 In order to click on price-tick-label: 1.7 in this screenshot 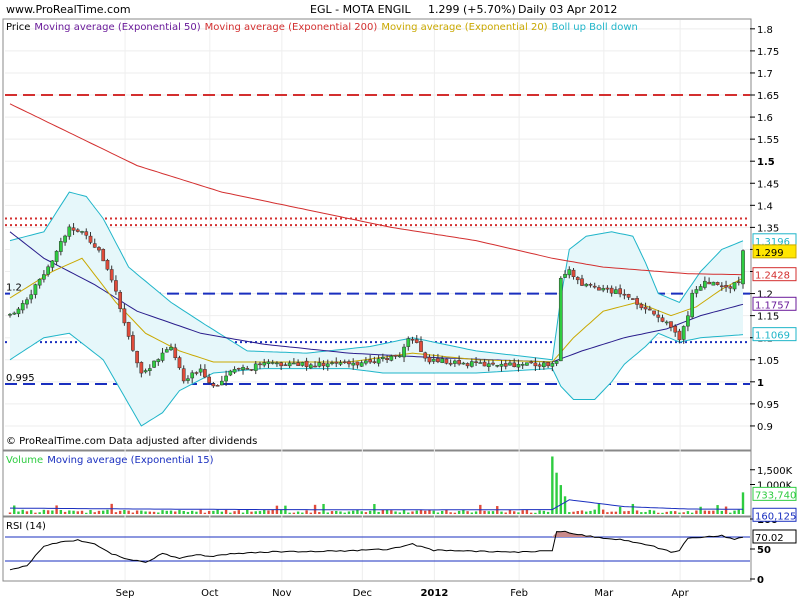, I will do `click(765, 74)`.